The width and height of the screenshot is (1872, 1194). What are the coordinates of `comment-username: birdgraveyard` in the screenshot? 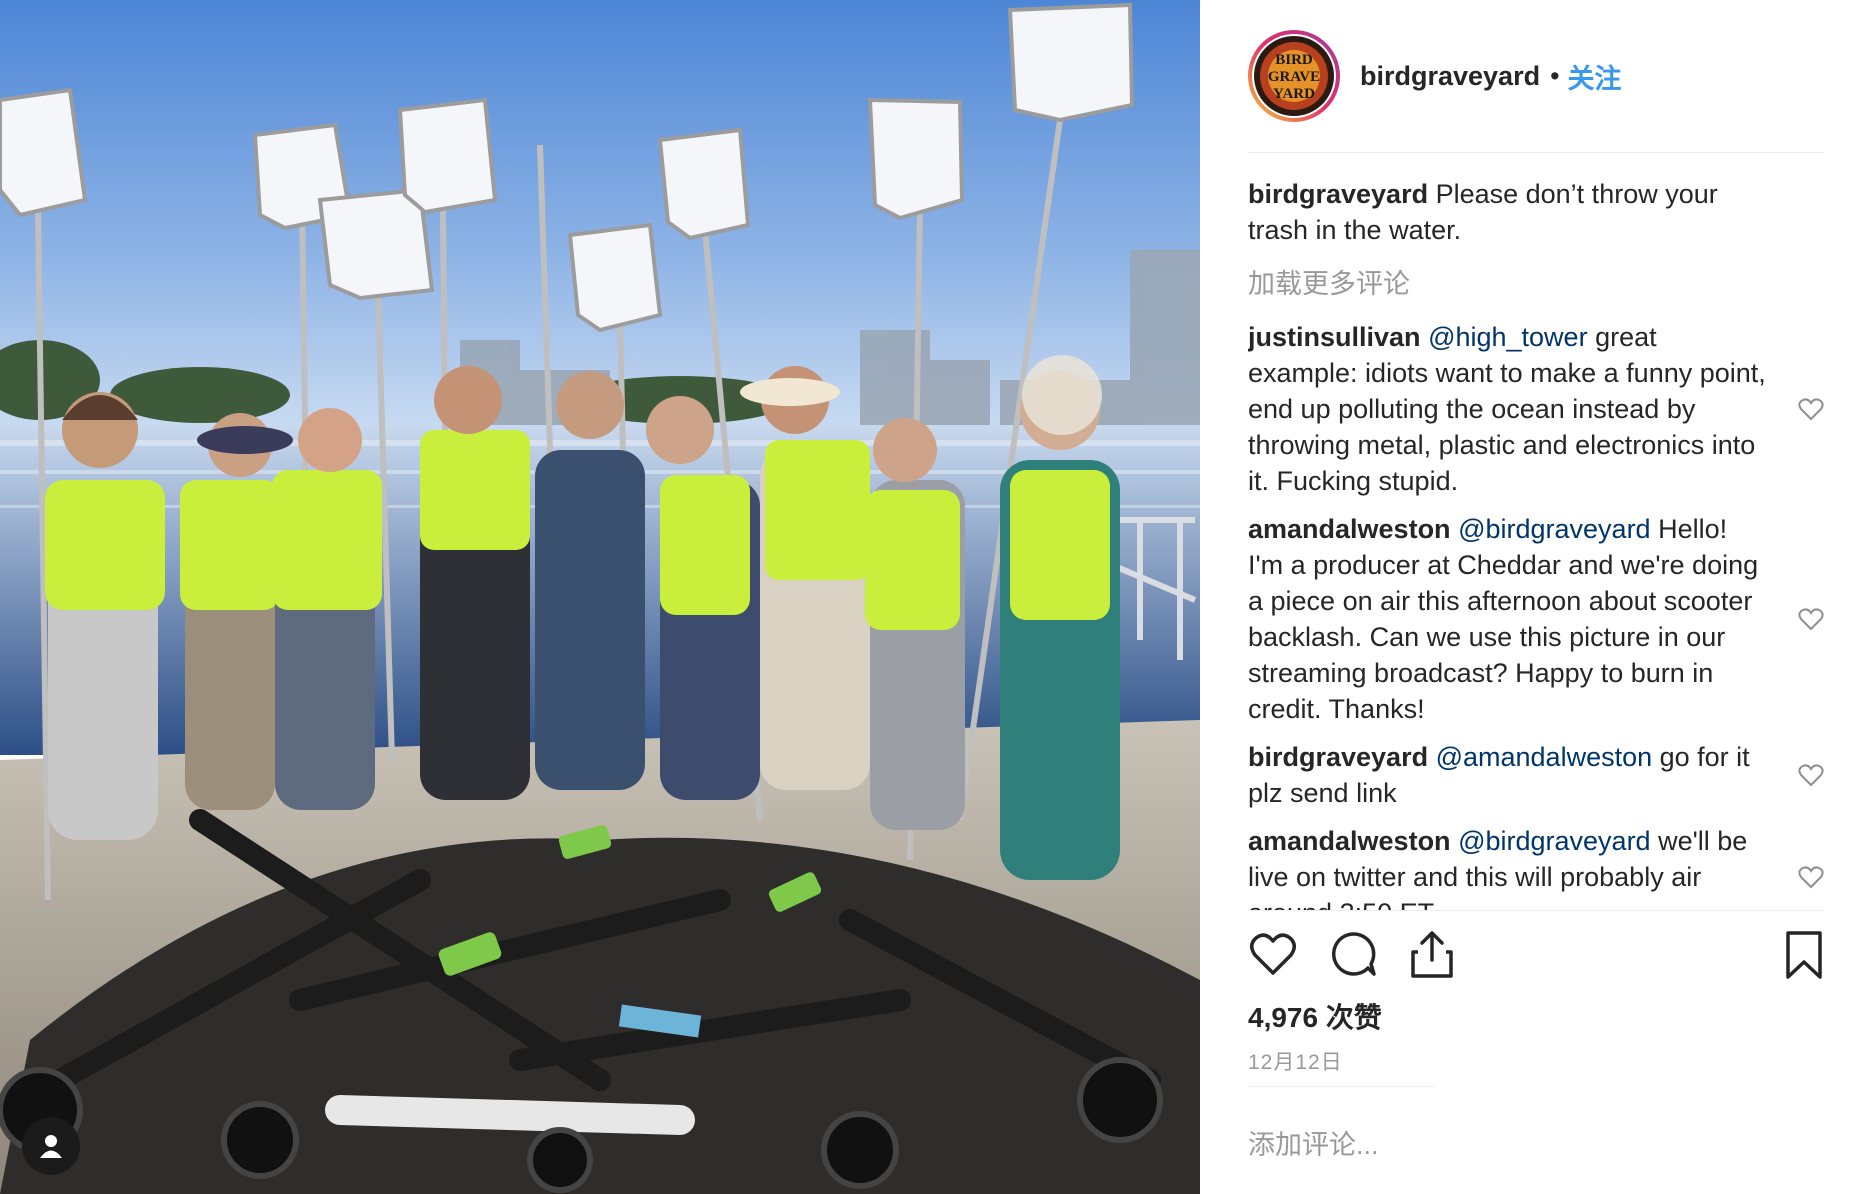 It's located at (1338, 757).